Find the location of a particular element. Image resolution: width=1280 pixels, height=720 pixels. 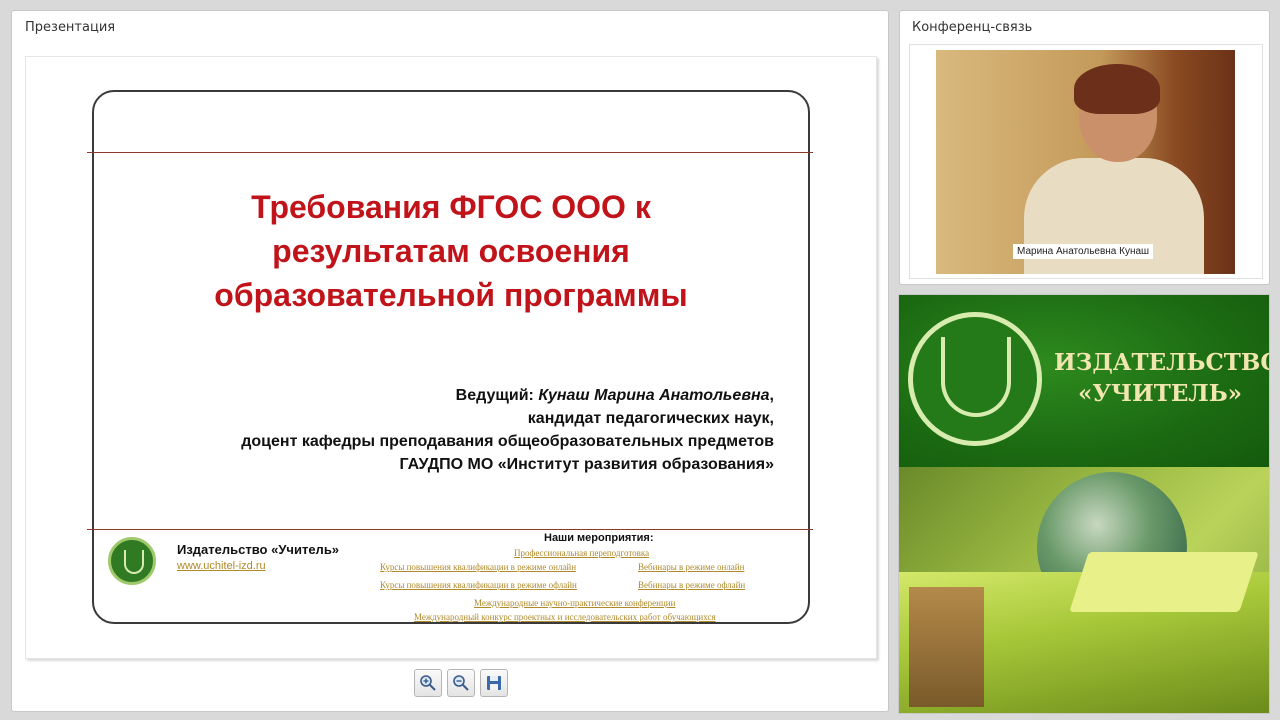

event-link: Вебинары в режиме онлайн is located at coordinates (691, 567).